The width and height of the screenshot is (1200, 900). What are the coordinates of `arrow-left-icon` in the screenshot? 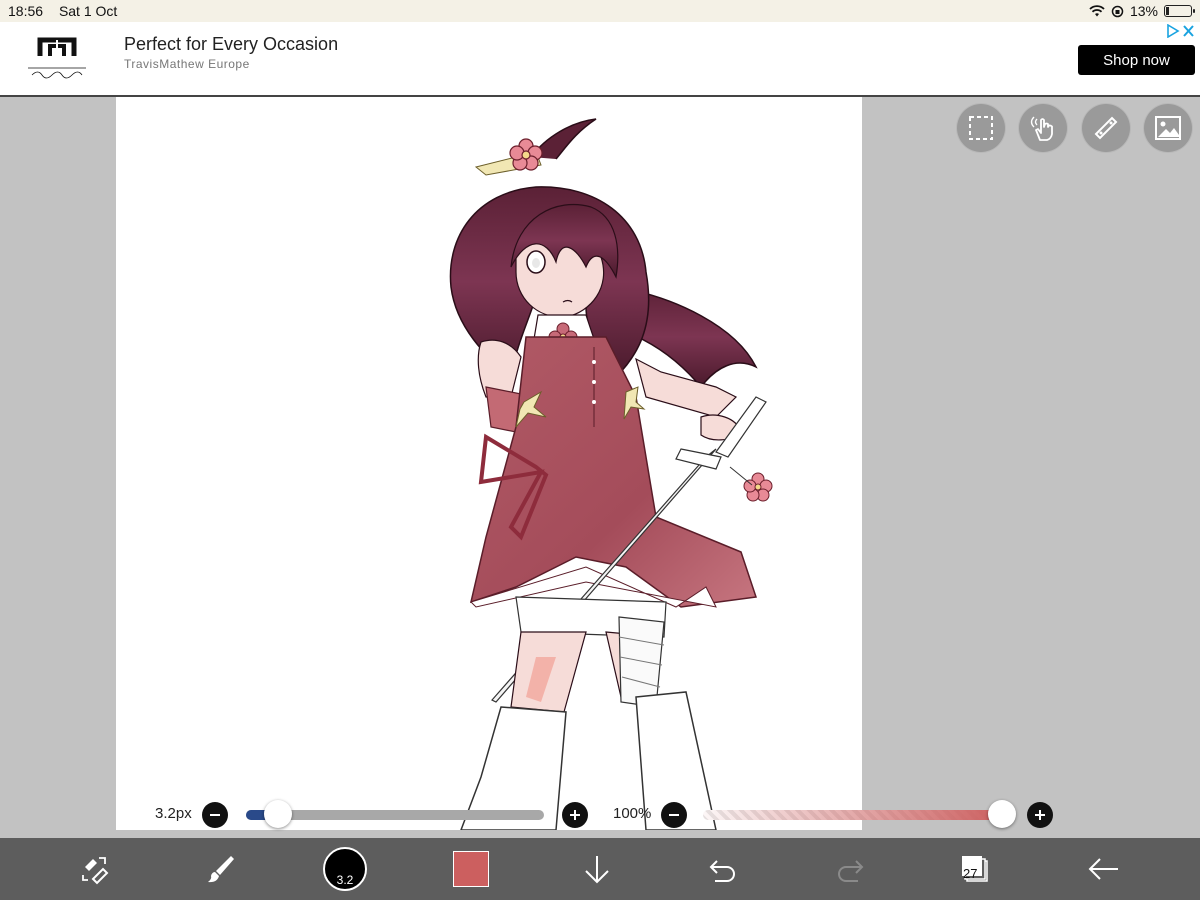 It's located at (1103, 869).